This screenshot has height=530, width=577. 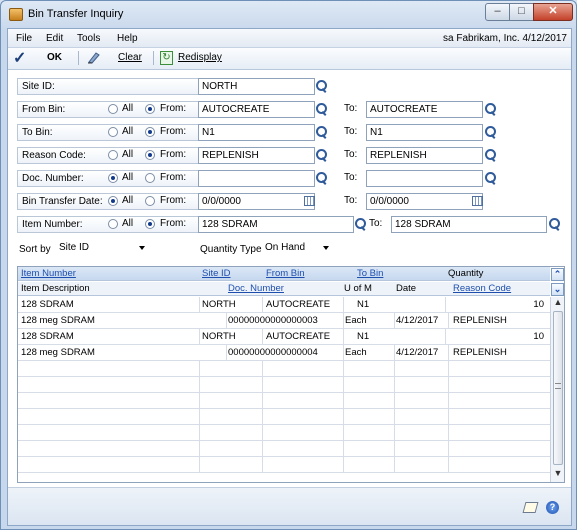 I want to click on to-bin-from-lookup-icon, so click(x=321, y=132).